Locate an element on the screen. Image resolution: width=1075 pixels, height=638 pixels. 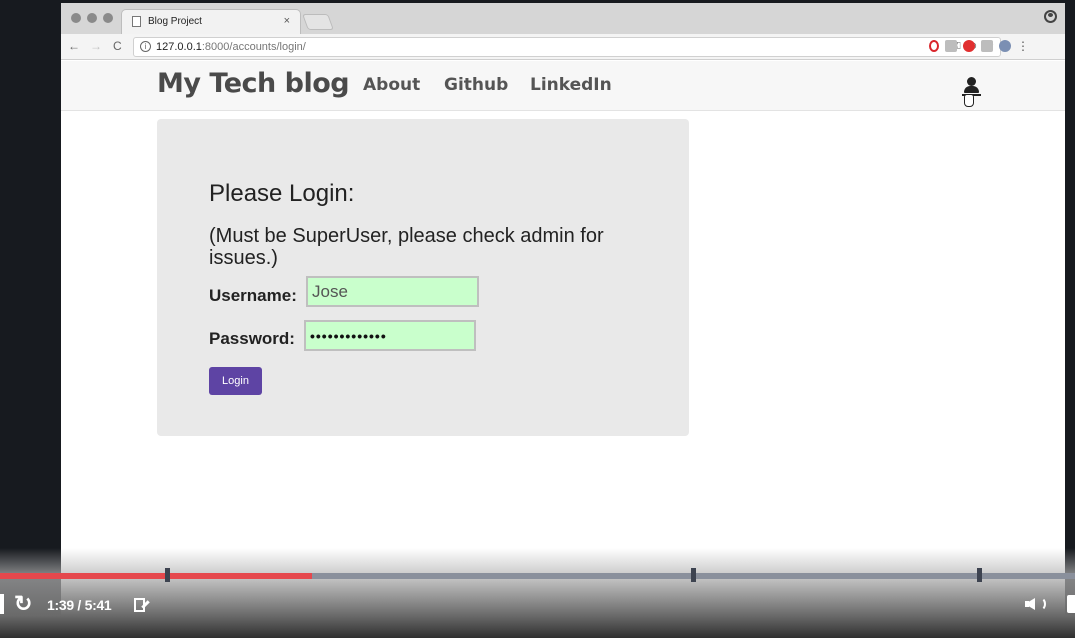
password-label: Password: is located at coordinates (252, 338).